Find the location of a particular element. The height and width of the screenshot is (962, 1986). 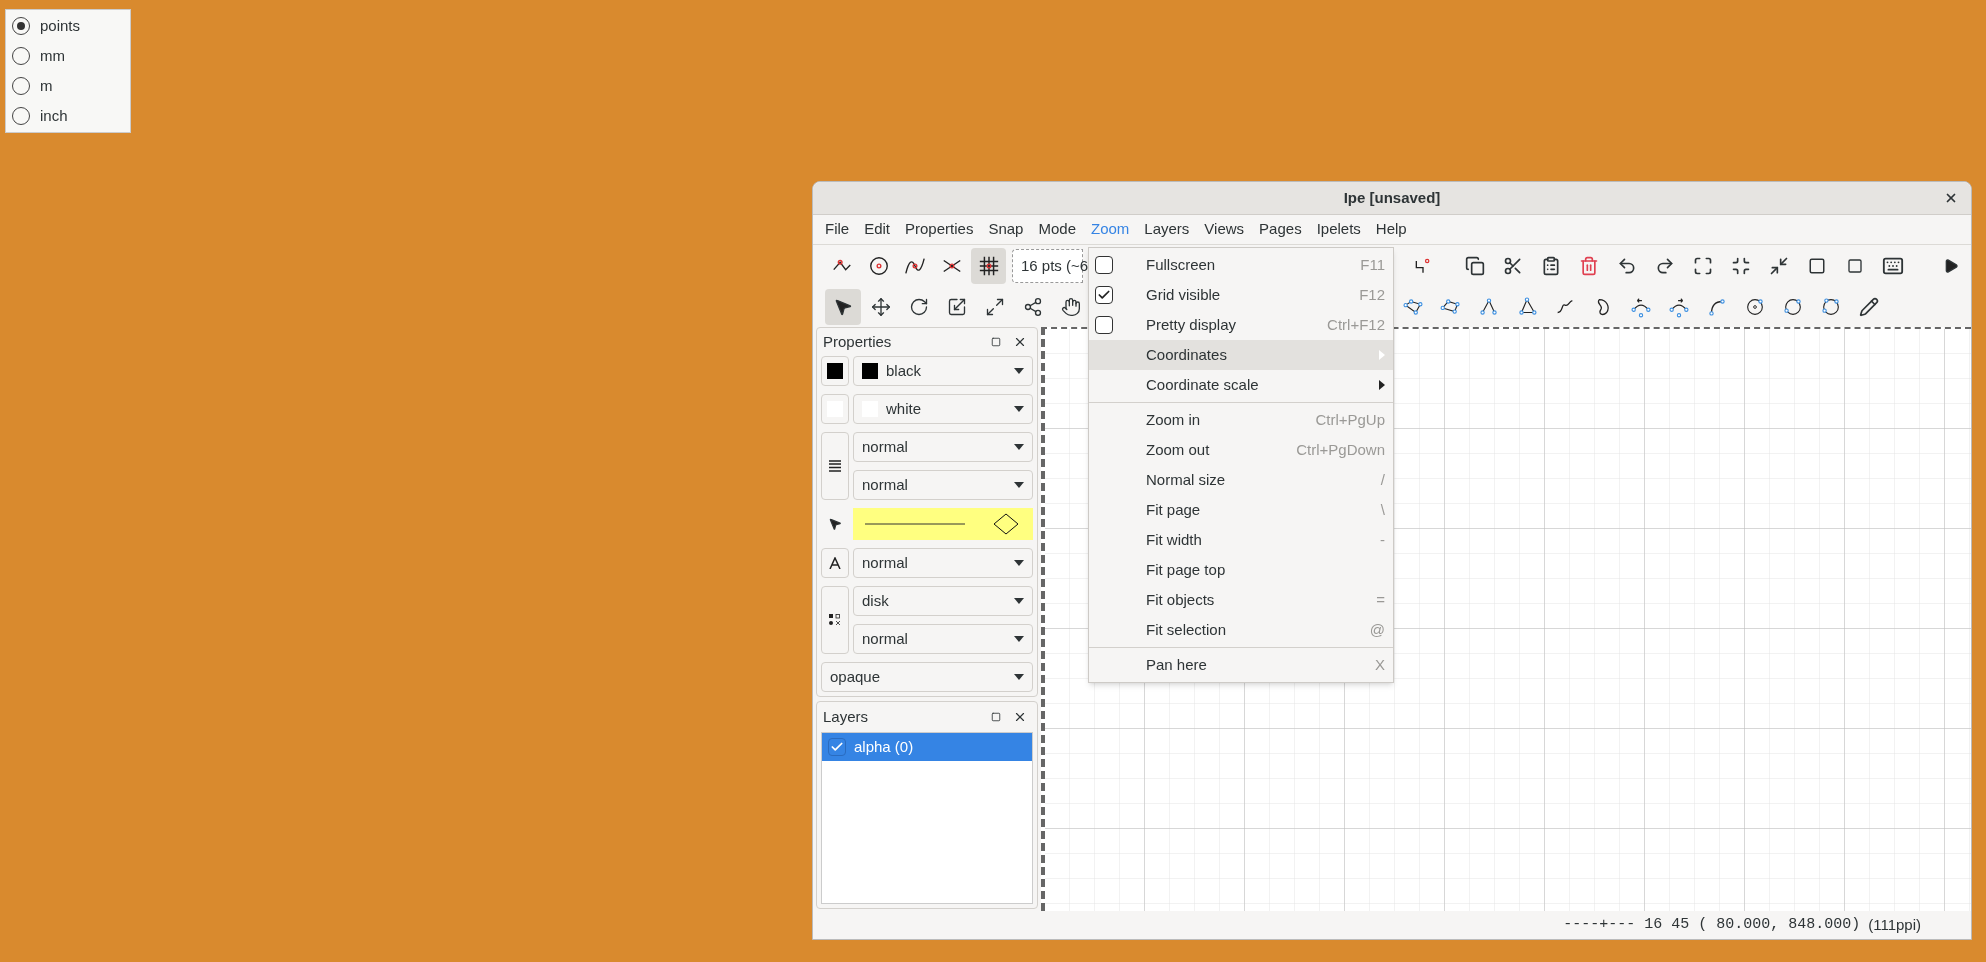

line-width-icon is located at coordinates (835, 466).